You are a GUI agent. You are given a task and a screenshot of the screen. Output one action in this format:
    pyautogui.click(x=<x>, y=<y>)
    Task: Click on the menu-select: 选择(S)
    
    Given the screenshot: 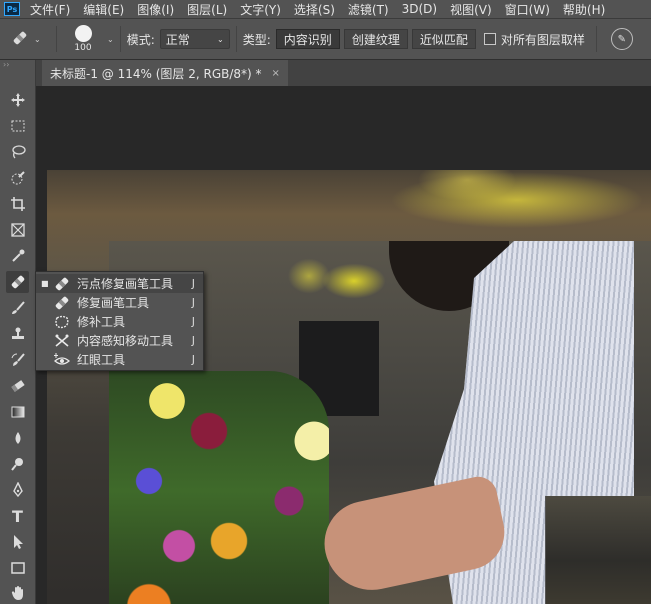 What is the action you would take?
    pyautogui.click(x=314, y=9)
    